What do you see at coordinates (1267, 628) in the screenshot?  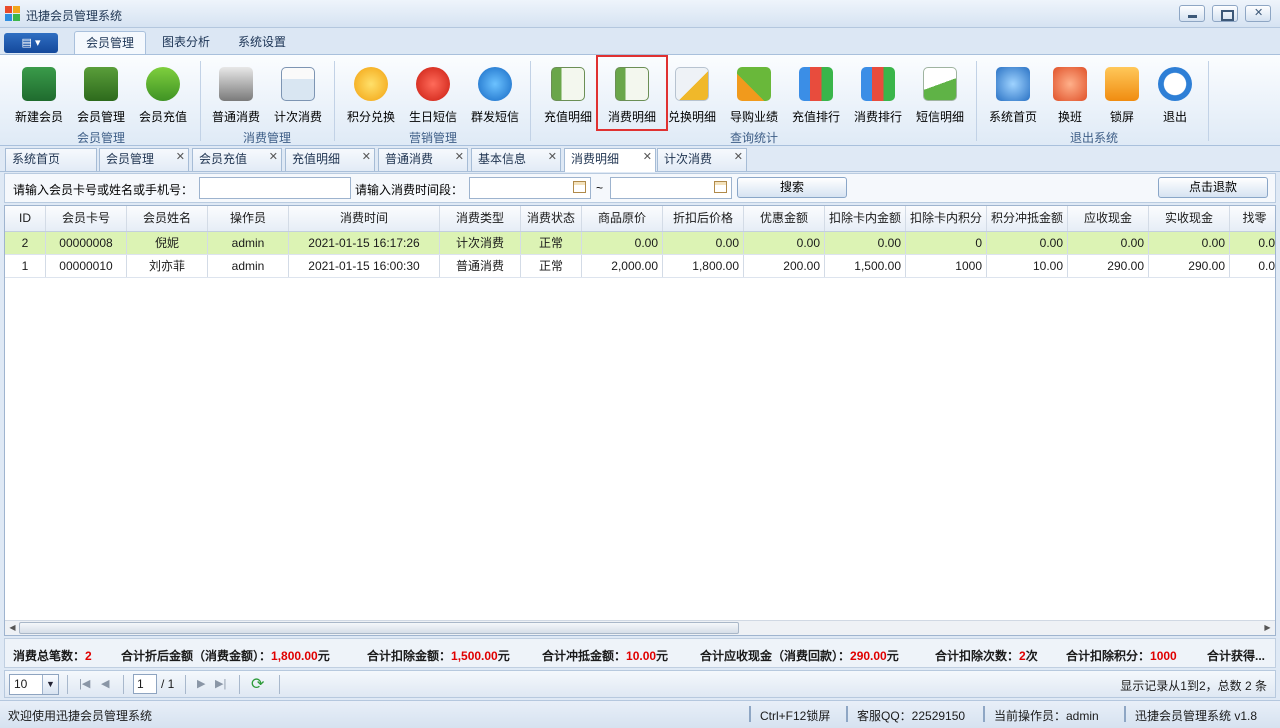 I see `scroll-right-icon: ▶` at bounding box center [1267, 628].